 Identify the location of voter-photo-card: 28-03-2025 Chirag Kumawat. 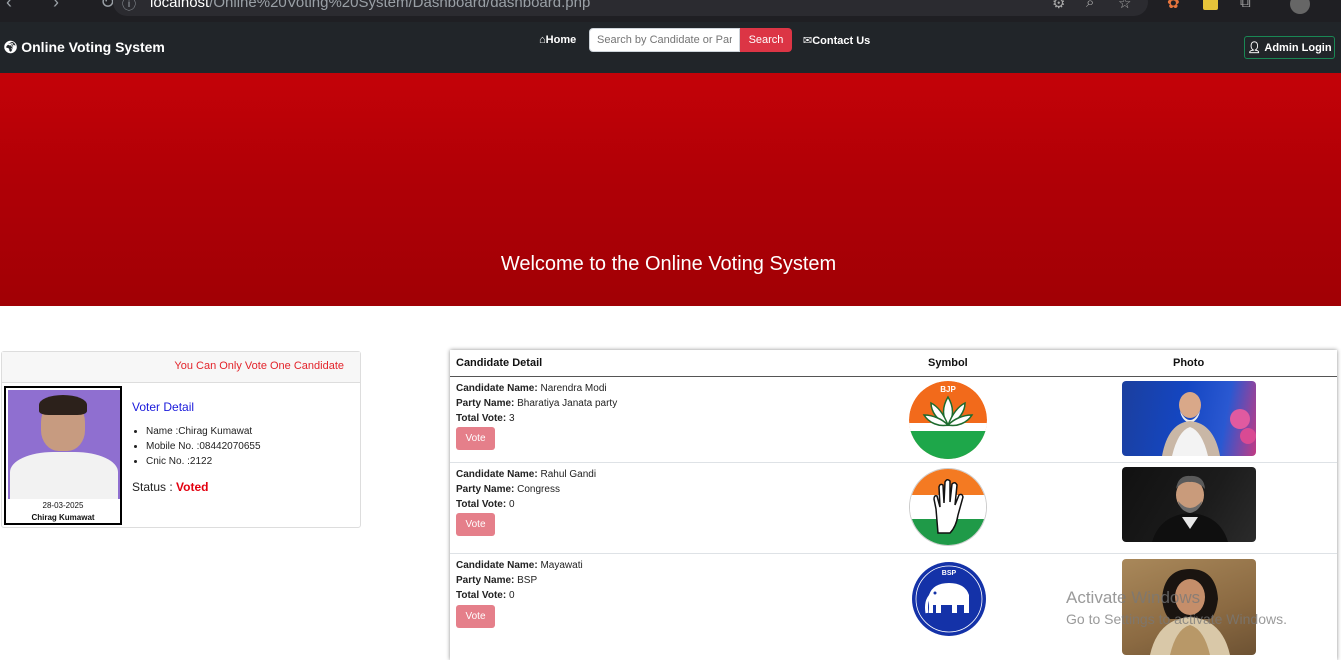
(63, 455).